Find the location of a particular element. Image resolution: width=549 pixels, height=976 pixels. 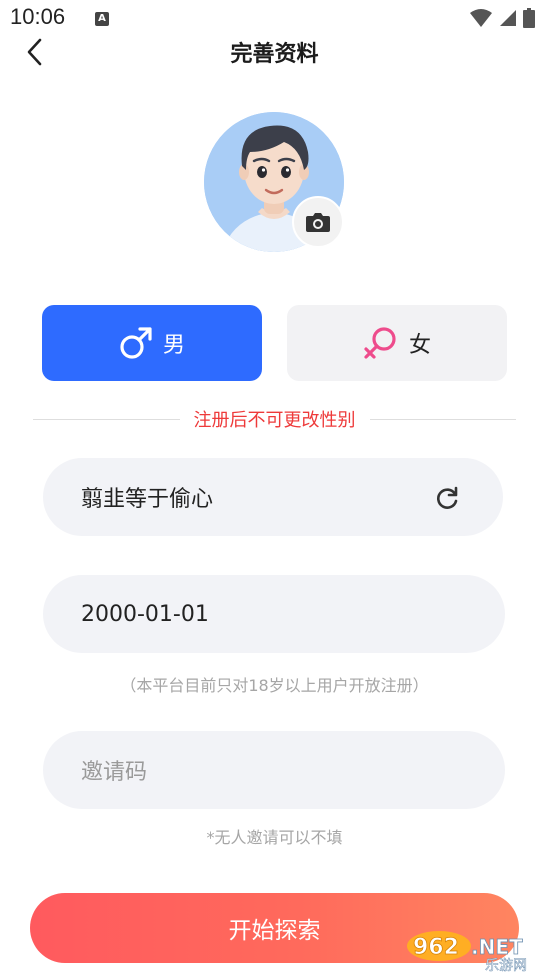

change-avatar-button is located at coordinates (318, 222).